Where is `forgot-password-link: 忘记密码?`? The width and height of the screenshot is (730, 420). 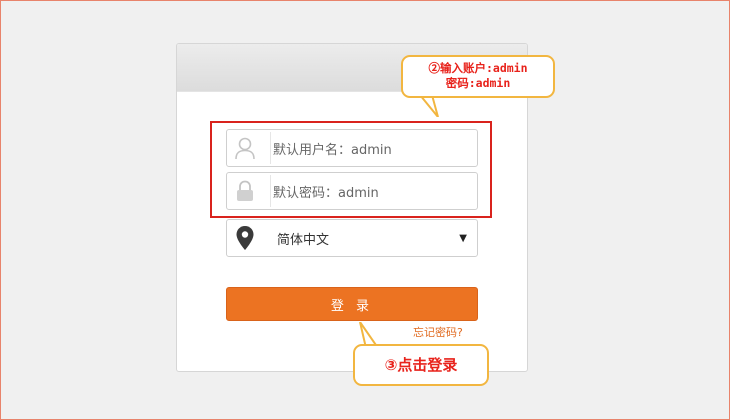
forgot-password-link: 忘记密码? is located at coordinates (438, 332).